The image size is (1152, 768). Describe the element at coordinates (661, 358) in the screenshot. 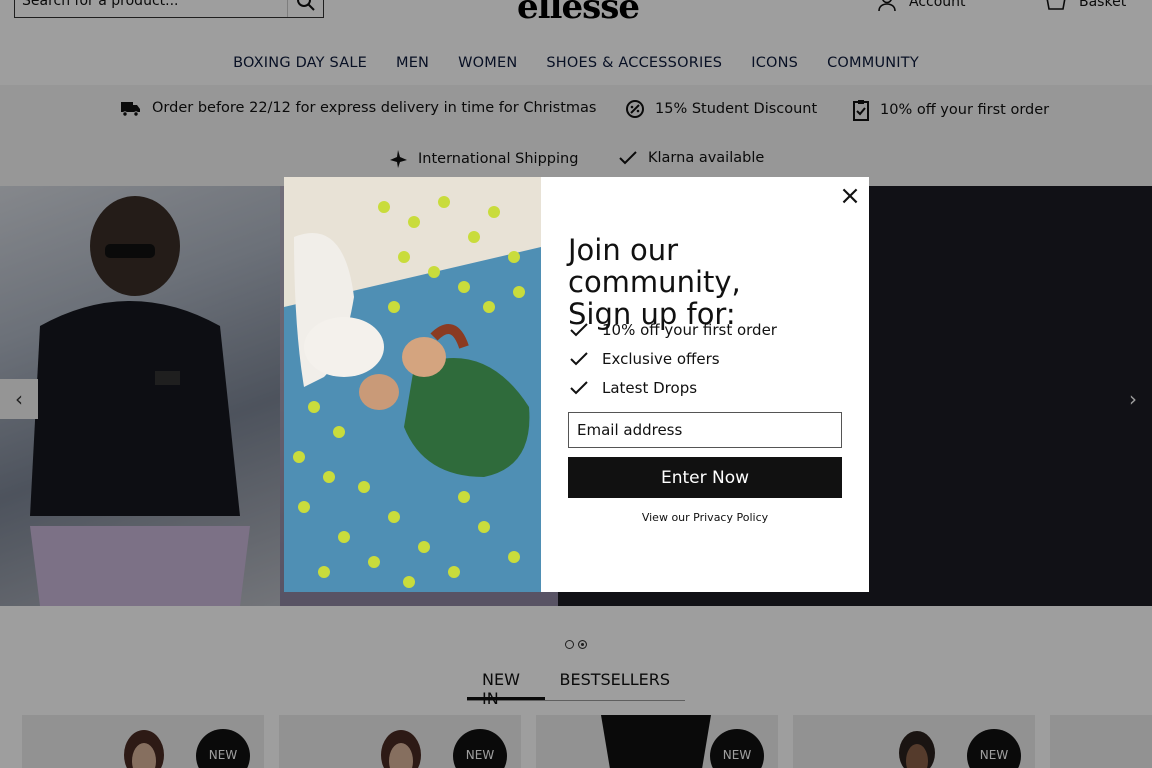

I see `benefit-text: Exclusive offers` at that location.